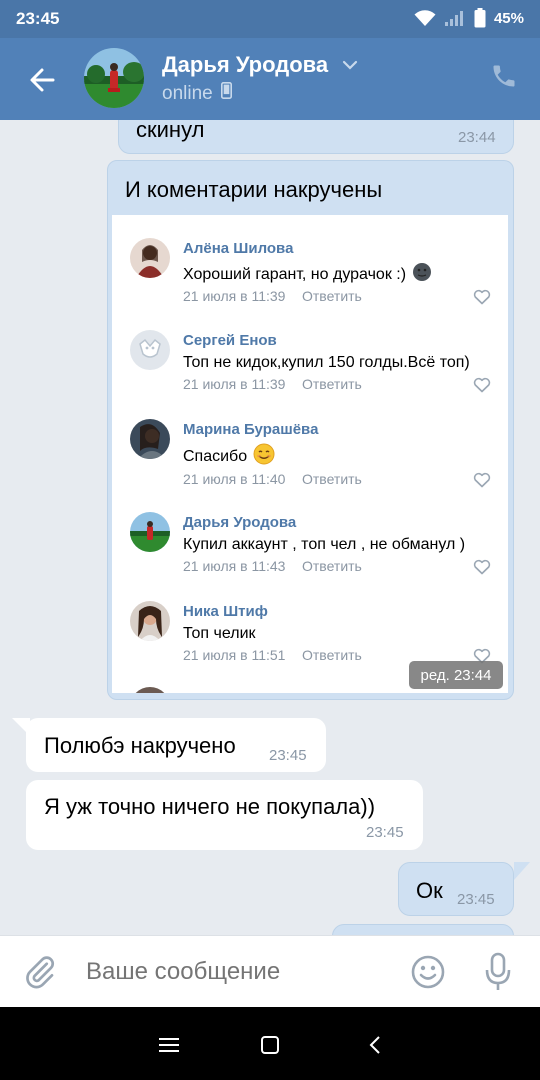 Image resolution: width=540 pixels, height=1080 pixels. Describe the element at coordinates (429, 890) in the screenshot. I see `message-text: Ок` at that location.